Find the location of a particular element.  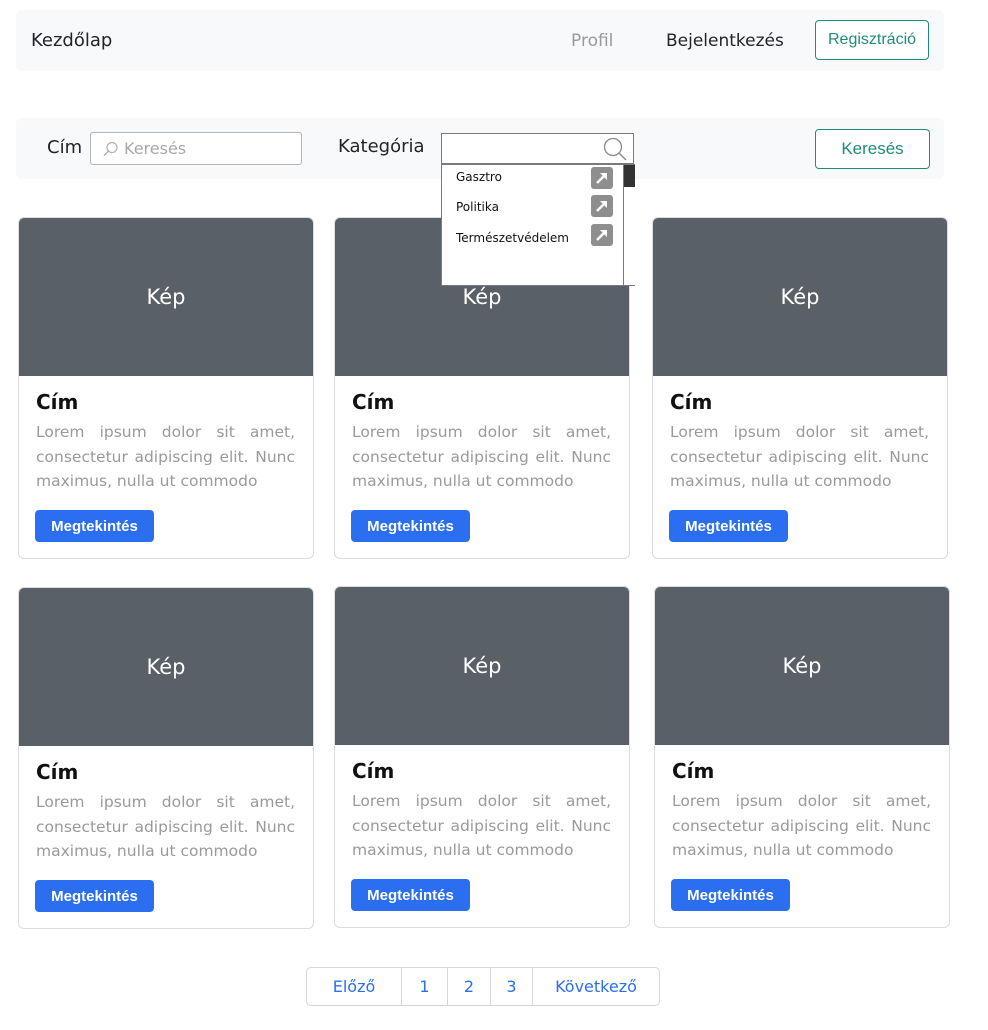

pagination-prev: Előző is located at coordinates (354, 986).